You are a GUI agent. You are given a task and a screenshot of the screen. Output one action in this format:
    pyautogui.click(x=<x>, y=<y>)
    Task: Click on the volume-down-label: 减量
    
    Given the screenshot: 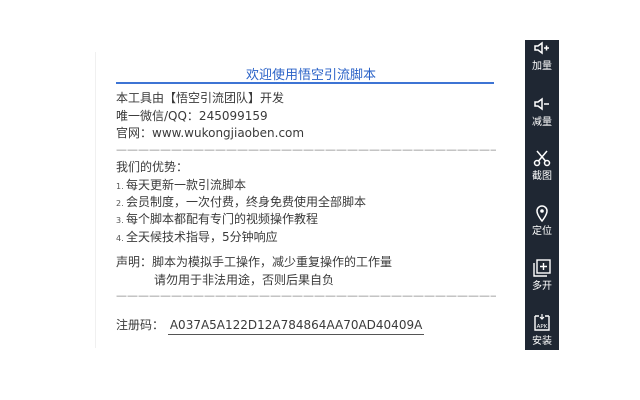 What is the action you would take?
    pyautogui.click(x=542, y=122)
    